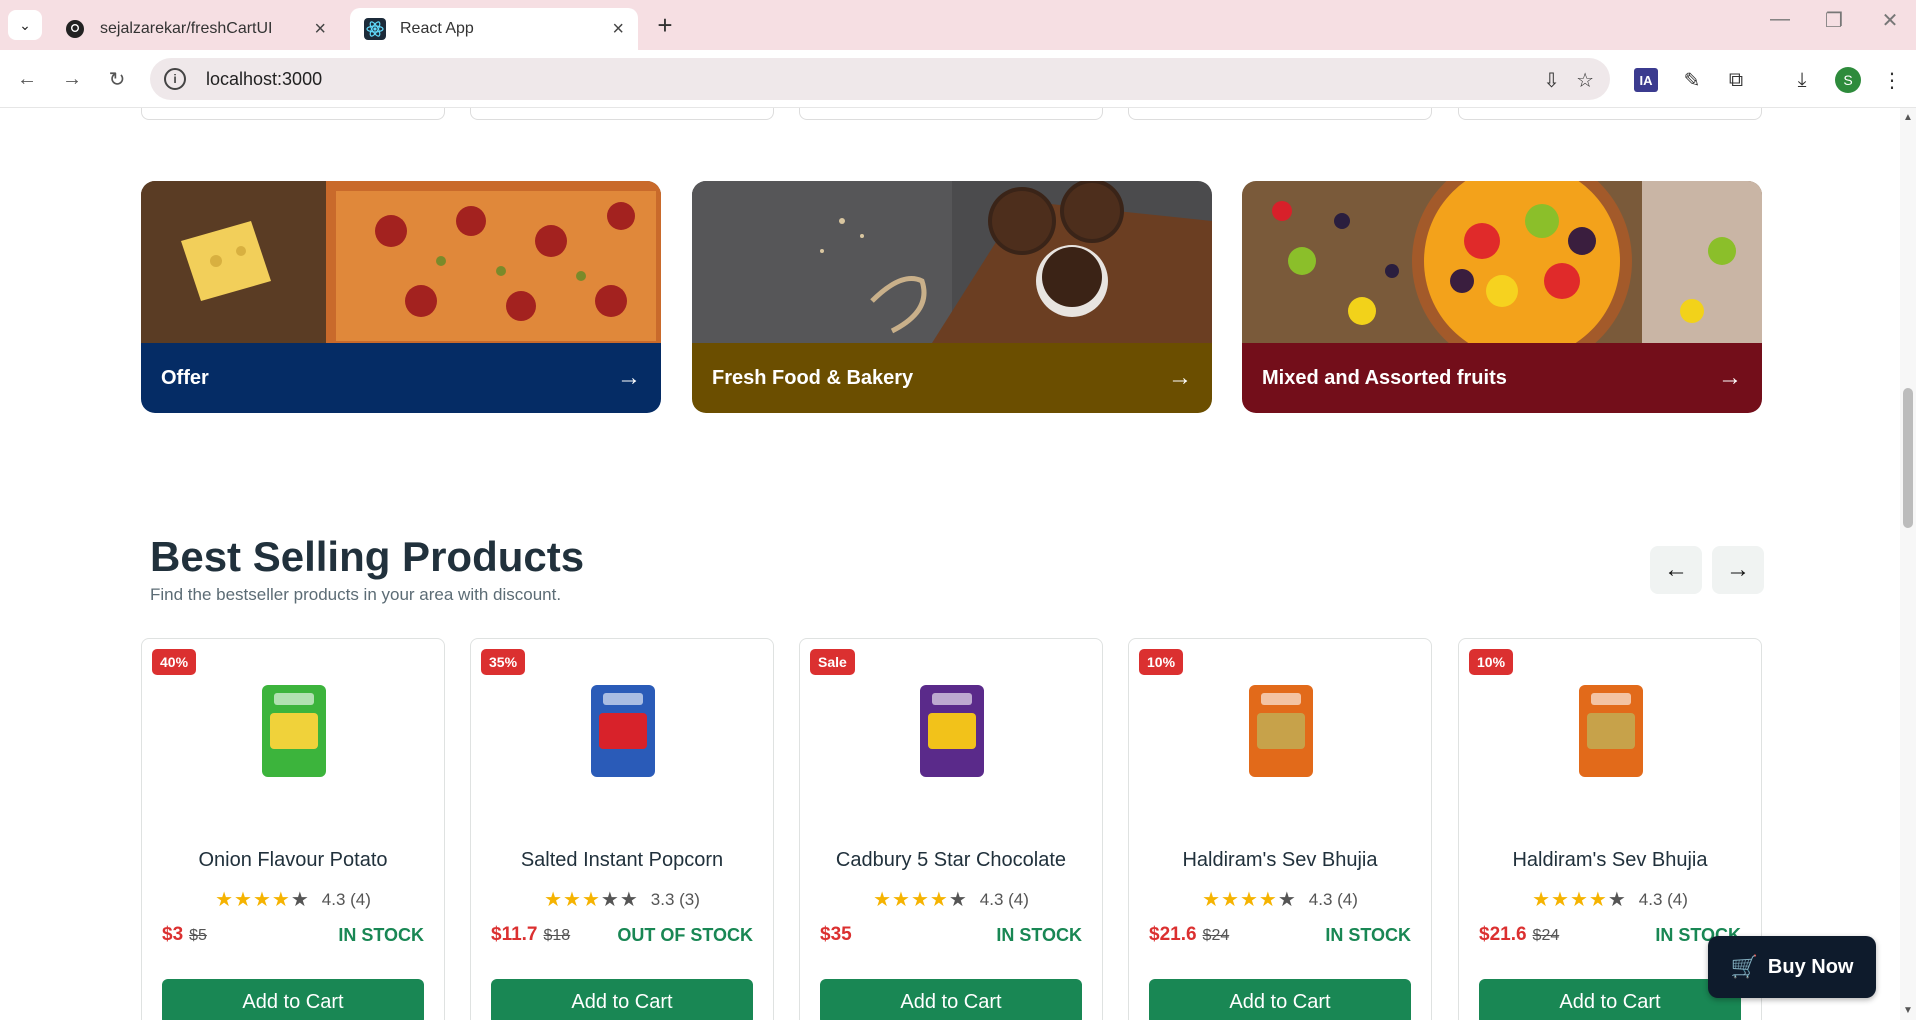 This screenshot has width=1916, height=1020. I want to click on discount-badge: Sale, so click(832, 662).